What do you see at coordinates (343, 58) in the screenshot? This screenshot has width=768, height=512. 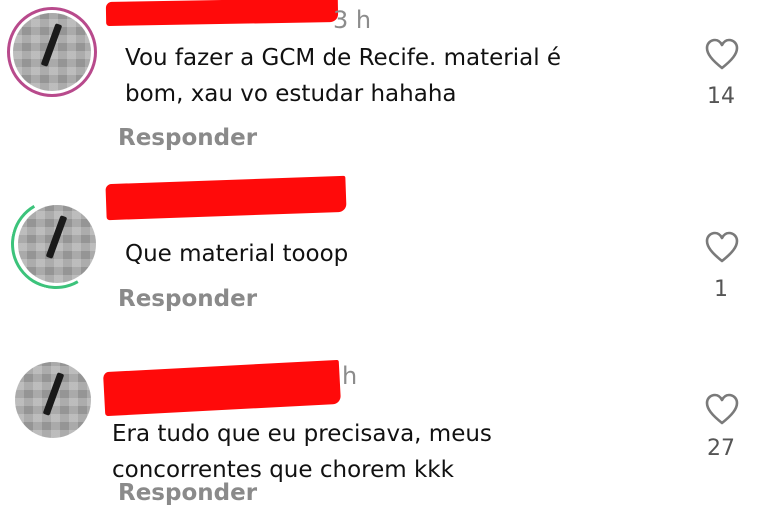 I see `comment-line: Vou fazer a GCM de Recife. material é` at bounding box center [343, 58].